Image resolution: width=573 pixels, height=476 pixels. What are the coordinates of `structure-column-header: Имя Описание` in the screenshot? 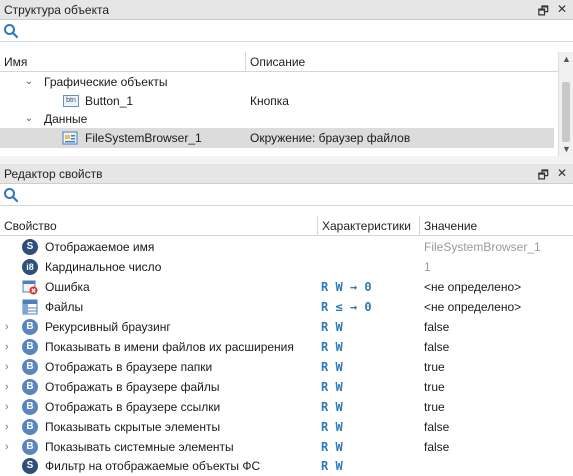 It's located at (279, 61).